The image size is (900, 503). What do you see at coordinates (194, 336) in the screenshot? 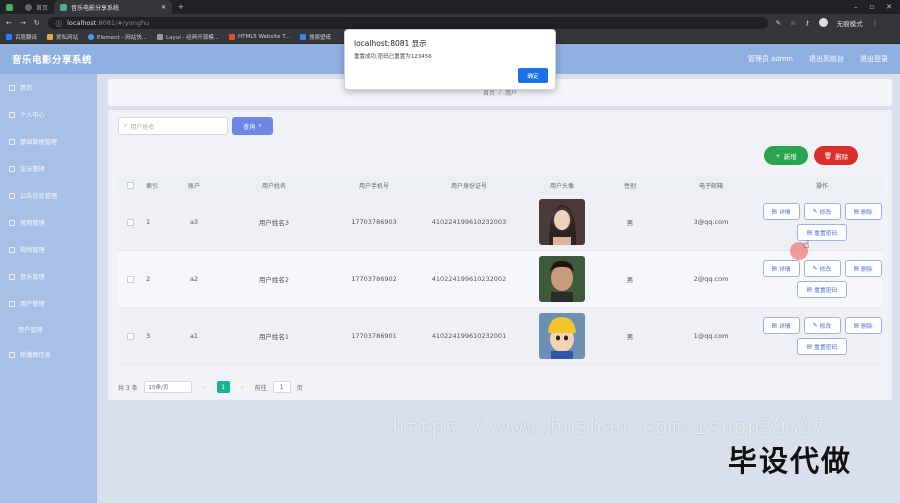
I see `cell-account: a1` at bounding box center [194, 336].